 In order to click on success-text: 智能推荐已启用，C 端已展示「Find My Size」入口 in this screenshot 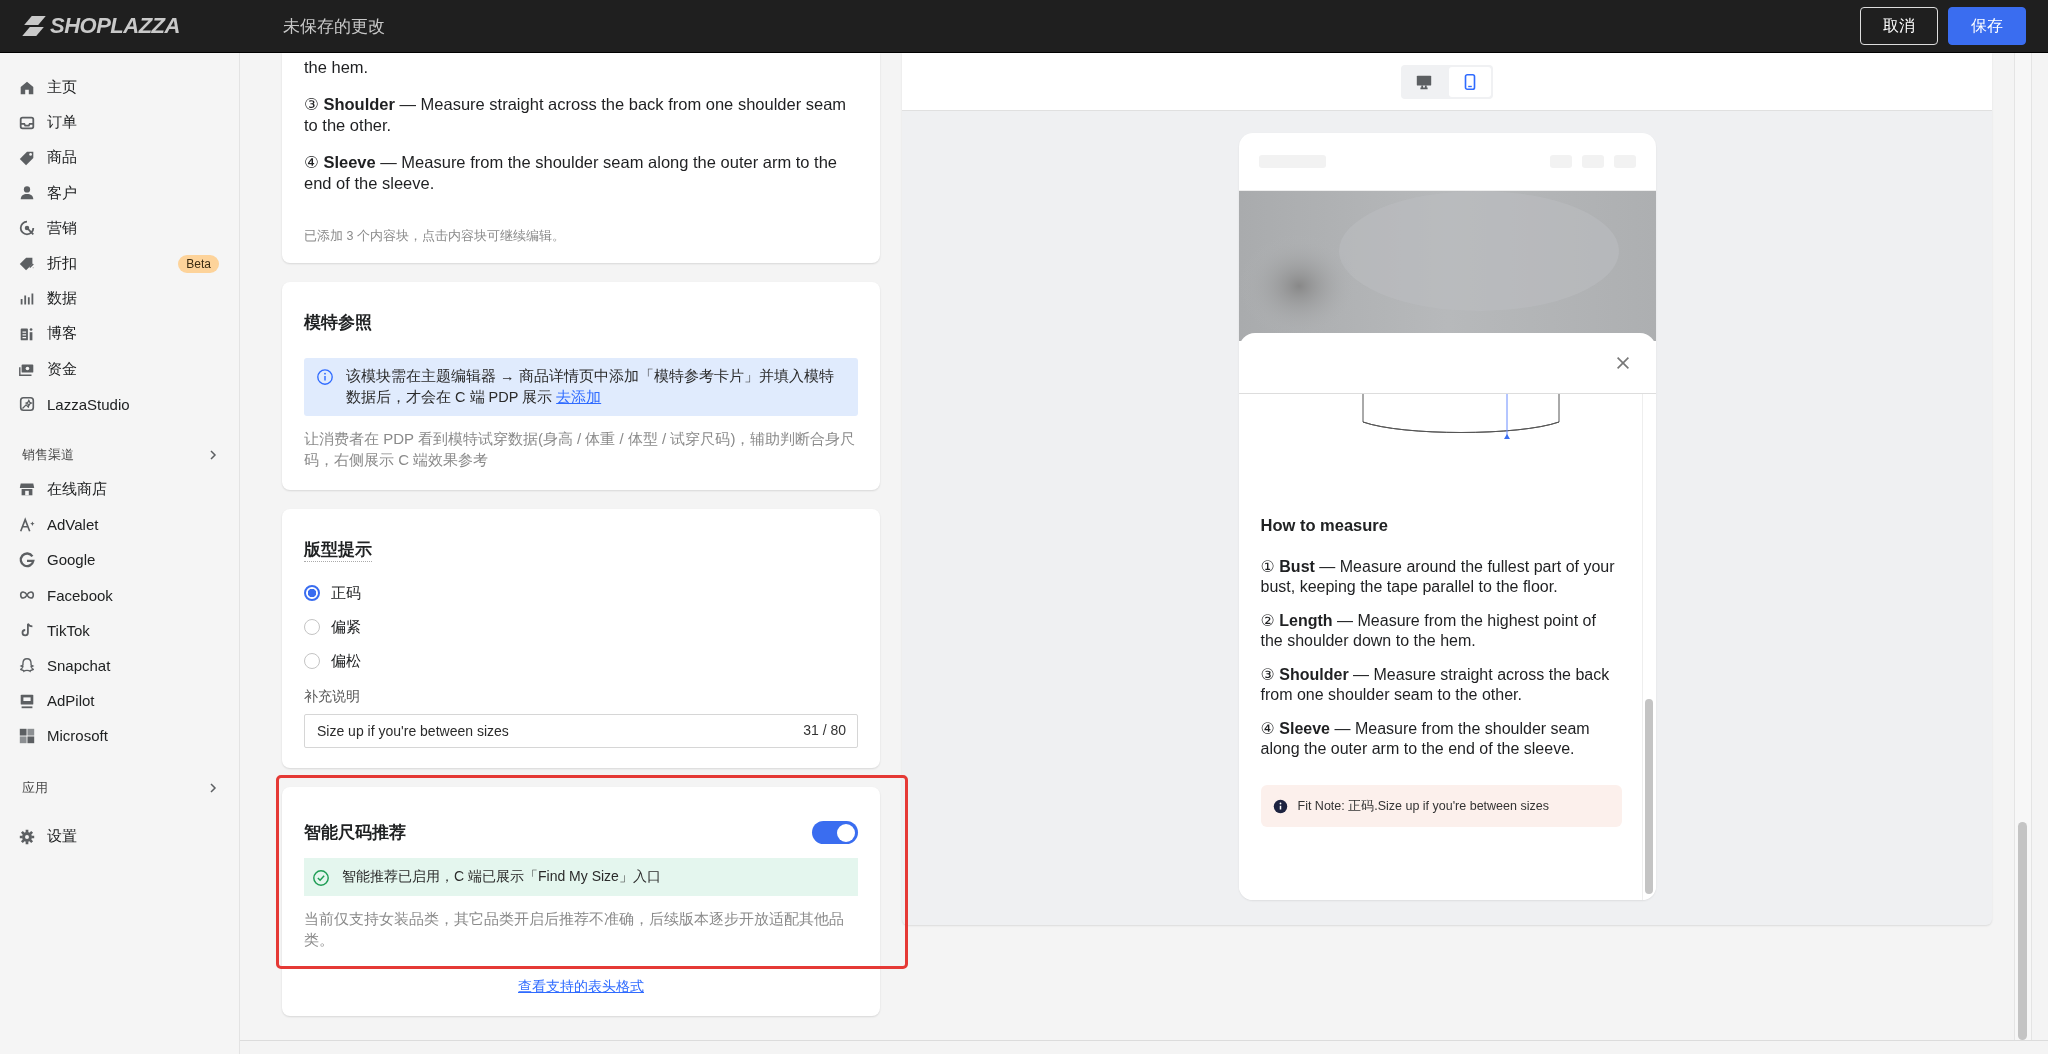, I will do `click(501, 877)`.